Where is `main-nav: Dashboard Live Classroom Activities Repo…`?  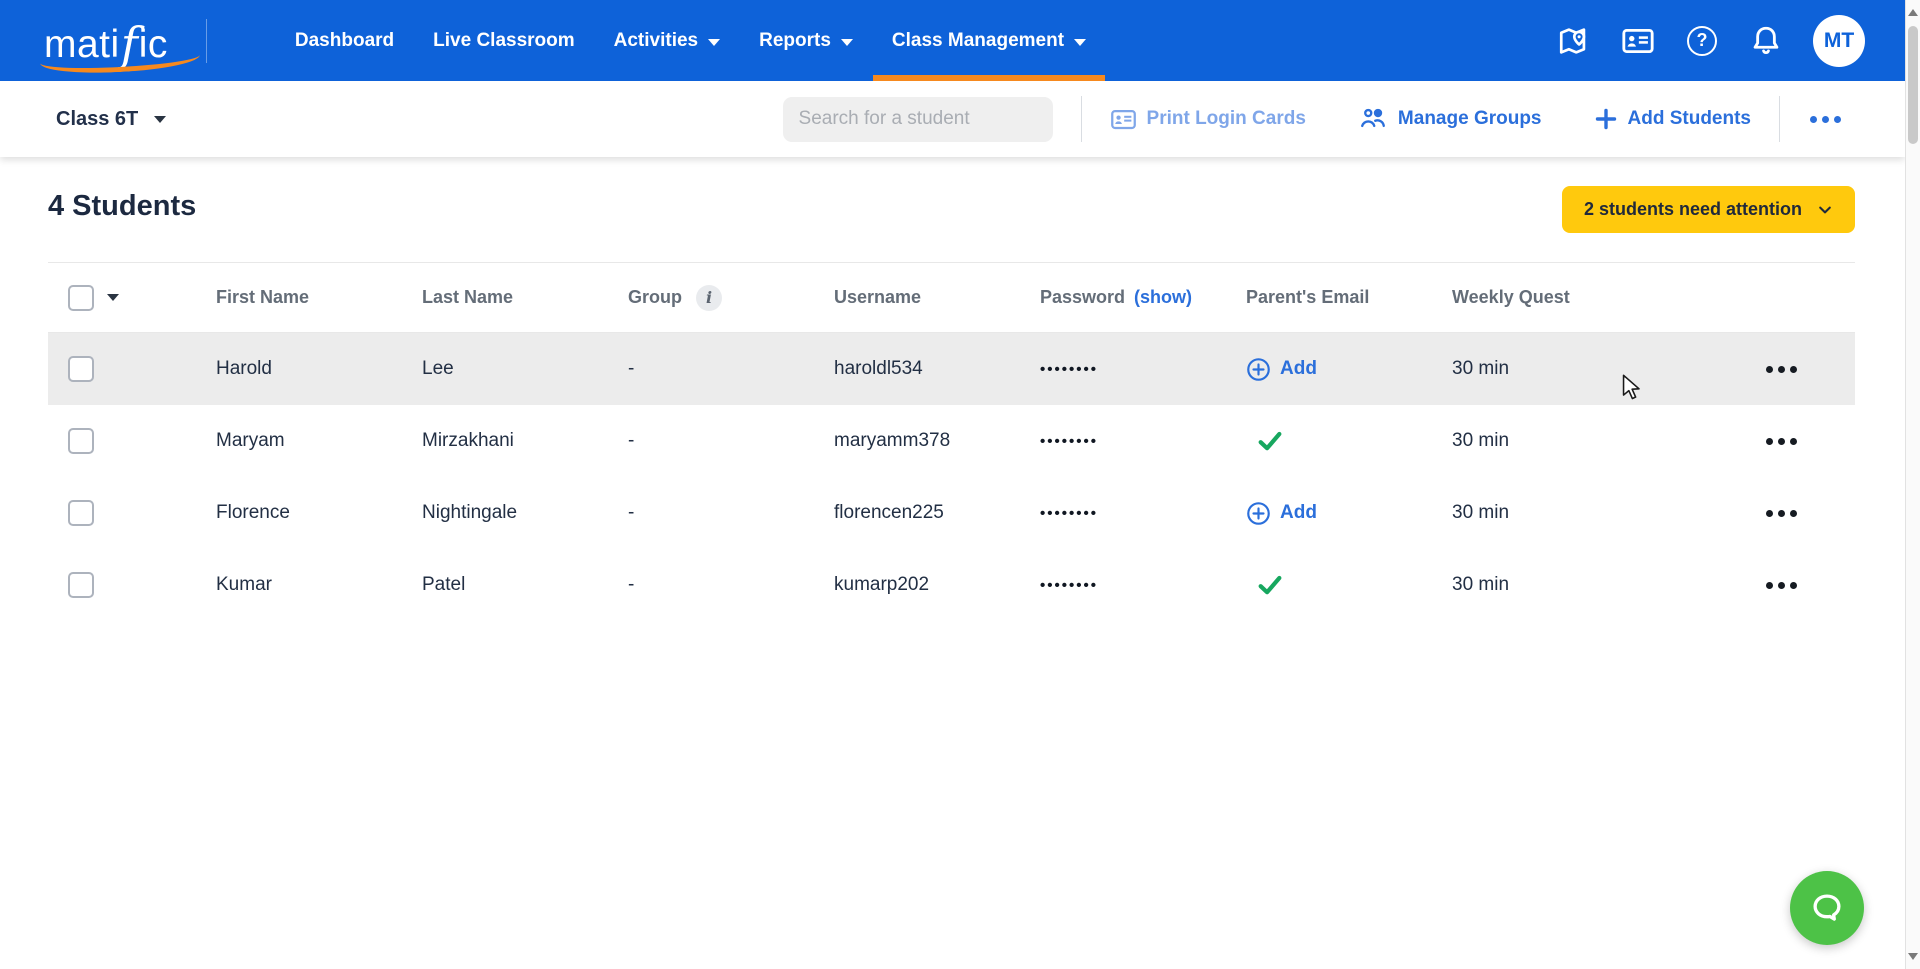 main-nav: Dashboard Live Classroom Activities Repo… is located at coordinates (700, 40).